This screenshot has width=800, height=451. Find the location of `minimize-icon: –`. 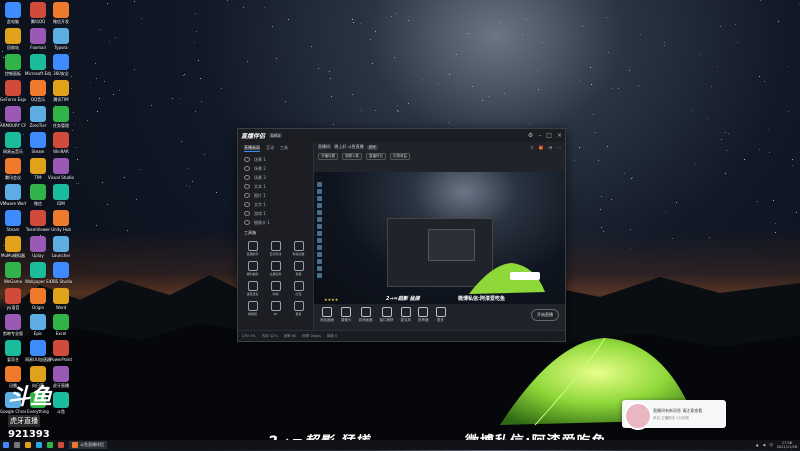

minimize-icon: – is located at coordinates (539, 135).